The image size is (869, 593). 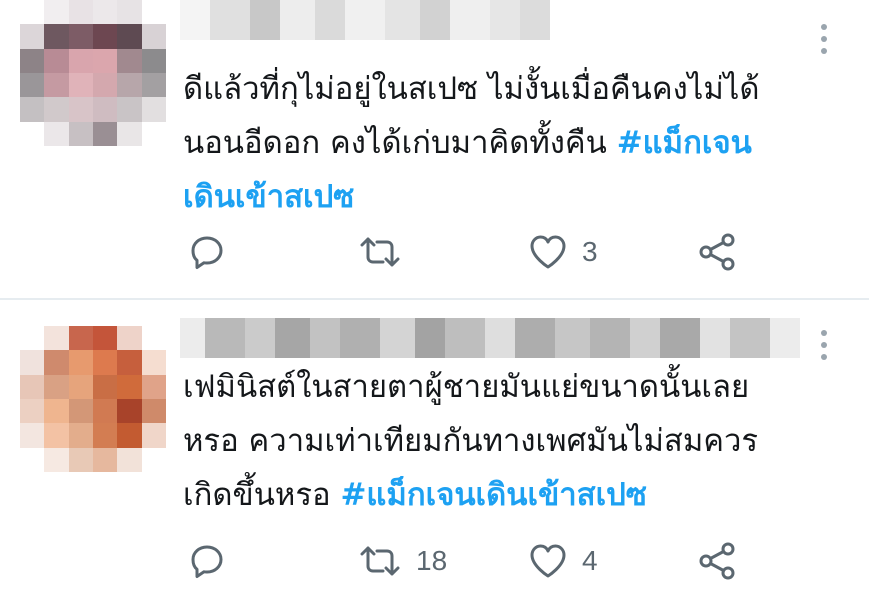 I want to click on retweet-count: 18, so click(x=432, y=560).